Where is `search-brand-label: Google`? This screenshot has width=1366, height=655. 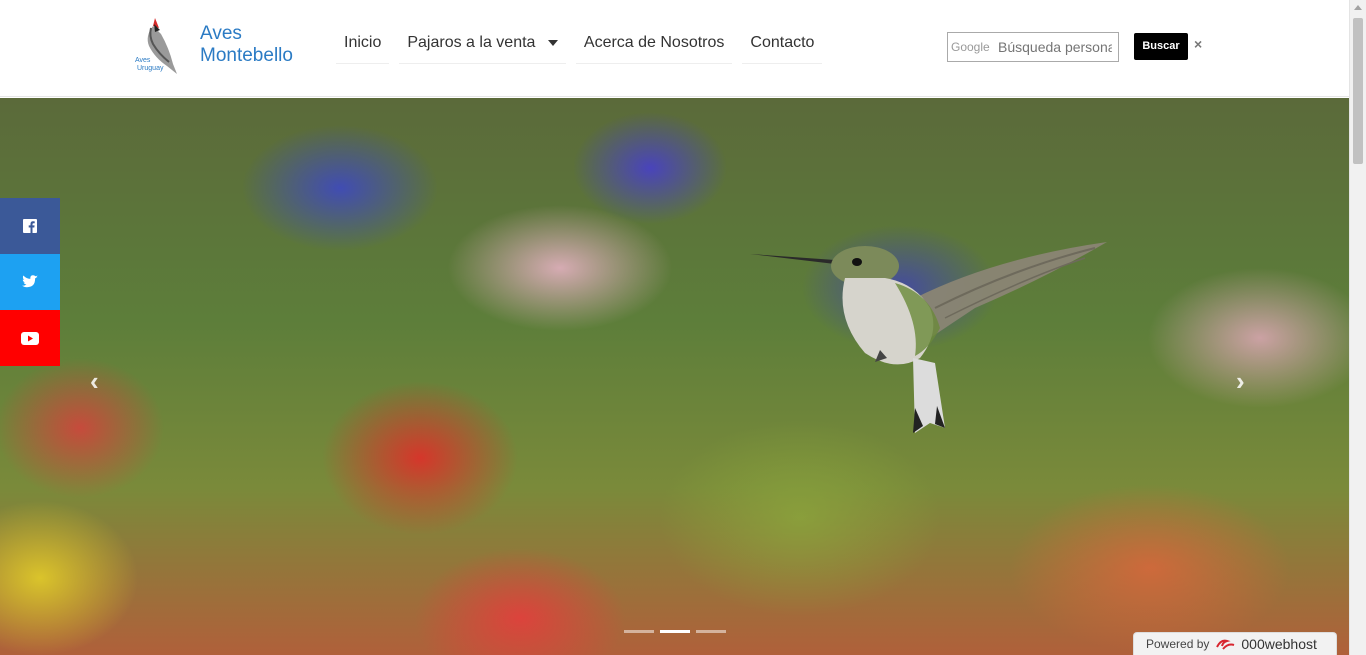 search-brand-label: Google is located at coordinates (970, 47).